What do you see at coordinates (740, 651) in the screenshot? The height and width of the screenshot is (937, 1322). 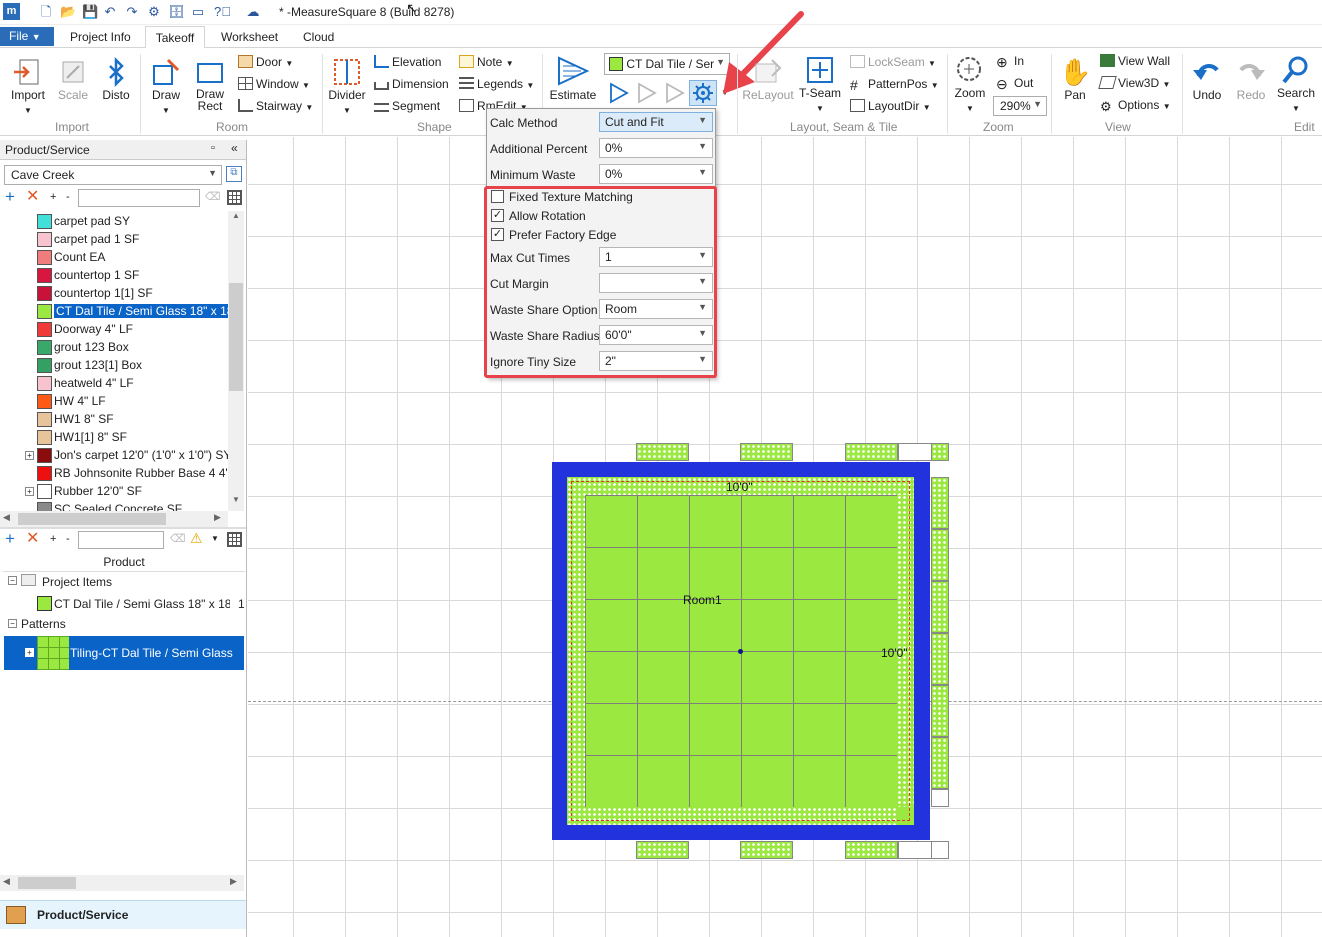 I see `room-center-point` at bounding box center [740, 651].